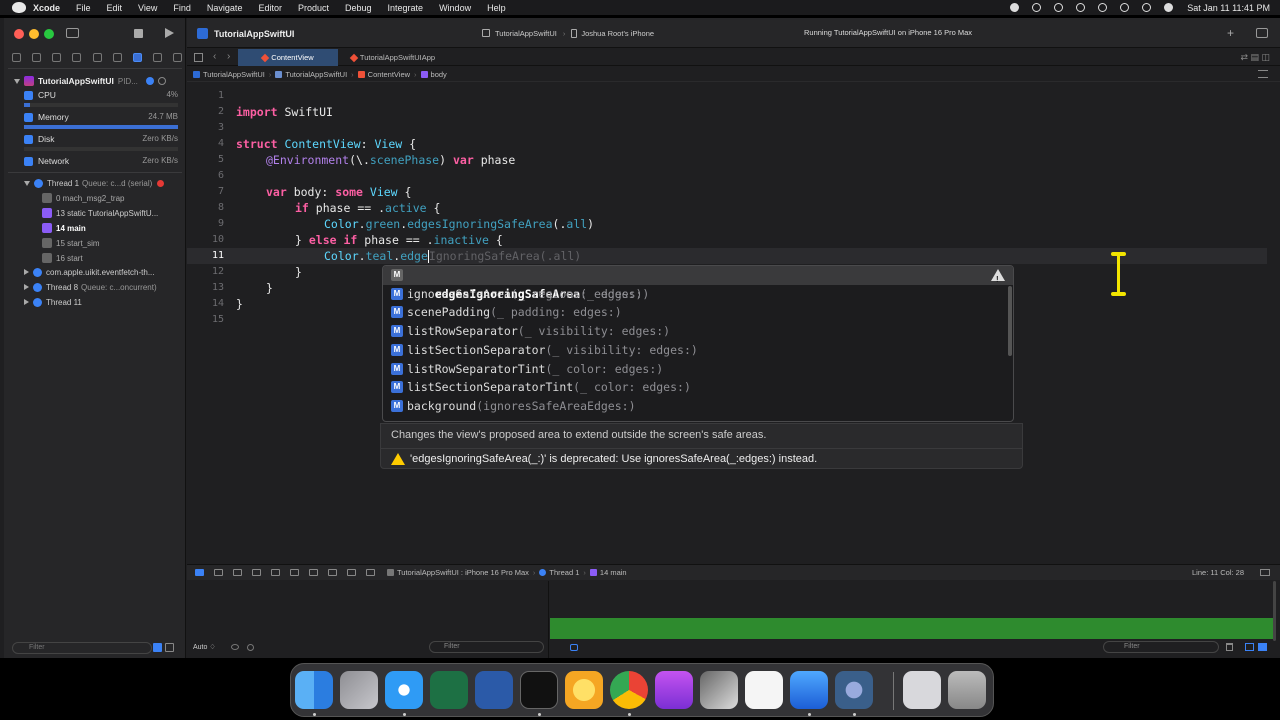  What do you see at coordinates (72, 33) in the screenshot?
I see `sidebar-toggle-icon` at bounding box center [72, 33].